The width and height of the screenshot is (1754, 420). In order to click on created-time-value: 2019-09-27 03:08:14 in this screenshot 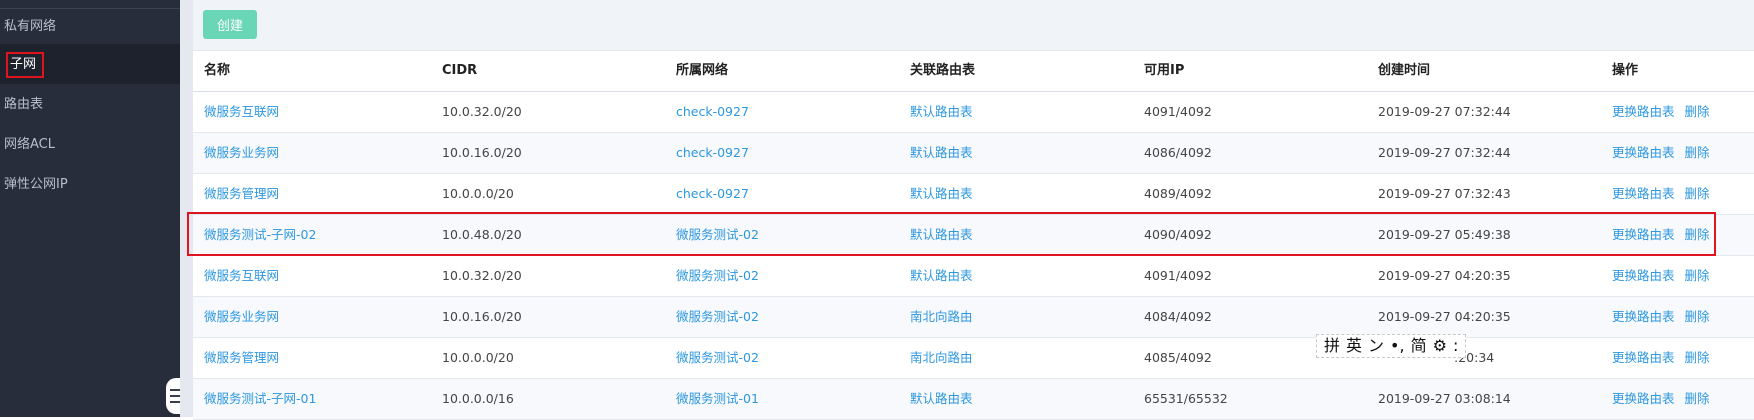, I will do `click(1444, 398)`.